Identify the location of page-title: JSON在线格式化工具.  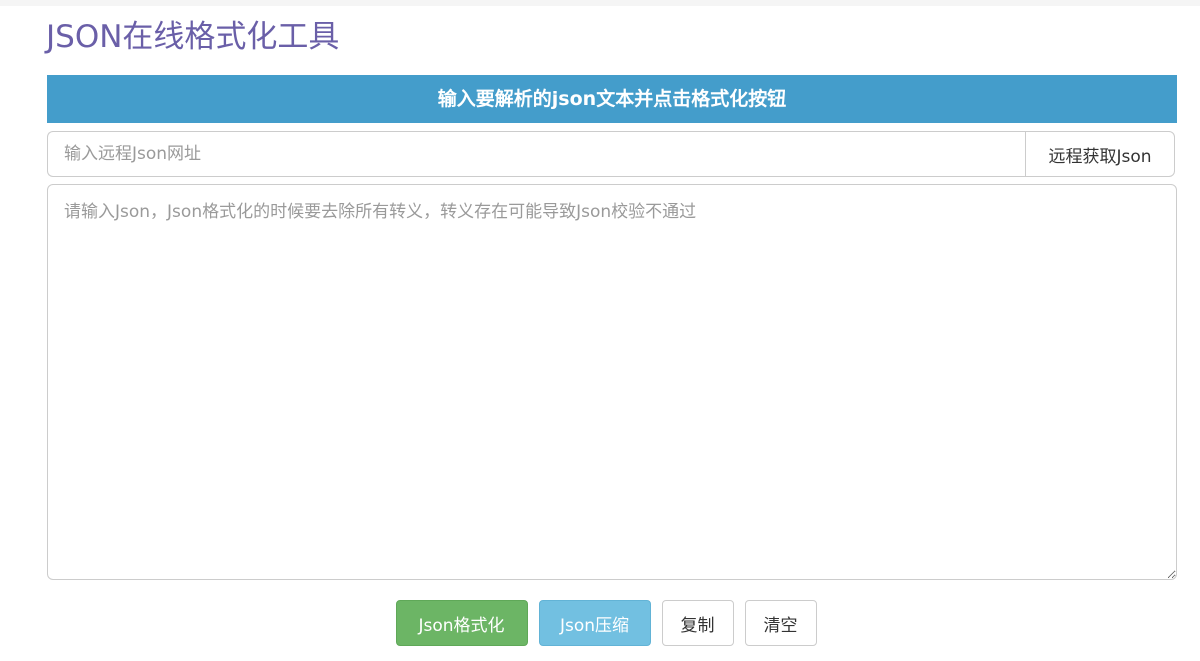
(193, 37).